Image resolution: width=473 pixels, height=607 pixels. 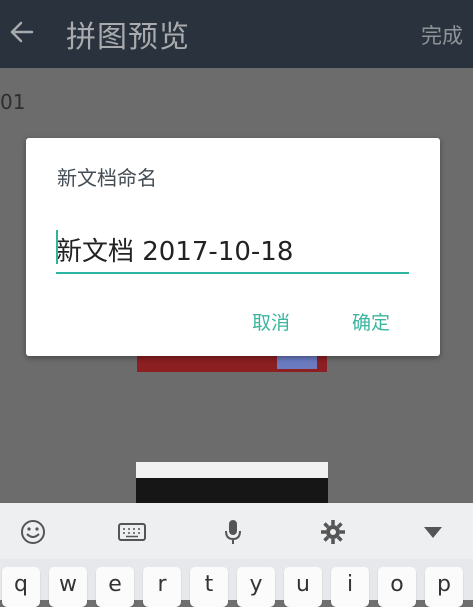 What do you see at coordinates (232, 250) in the screenshot?
I see `document-name-input` at bounding box center [232, 250].